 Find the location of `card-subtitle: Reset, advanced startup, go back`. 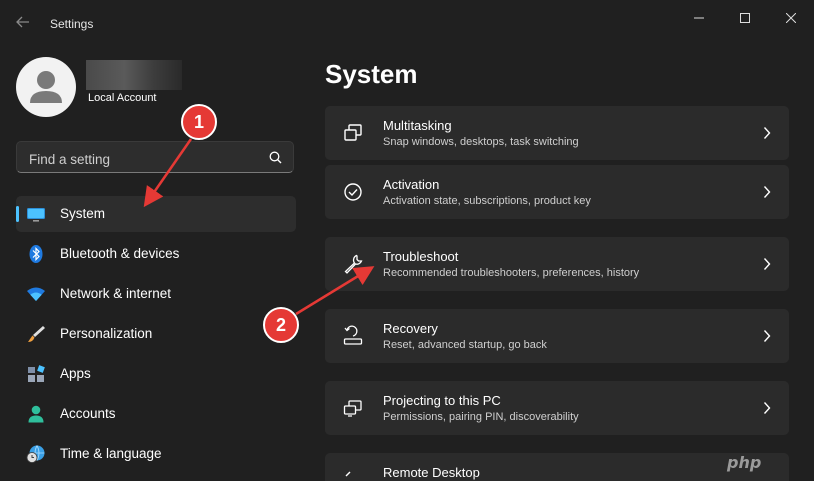

card-subtitle: Reset, advanced startup, go back is located at coordinates (465, 345).